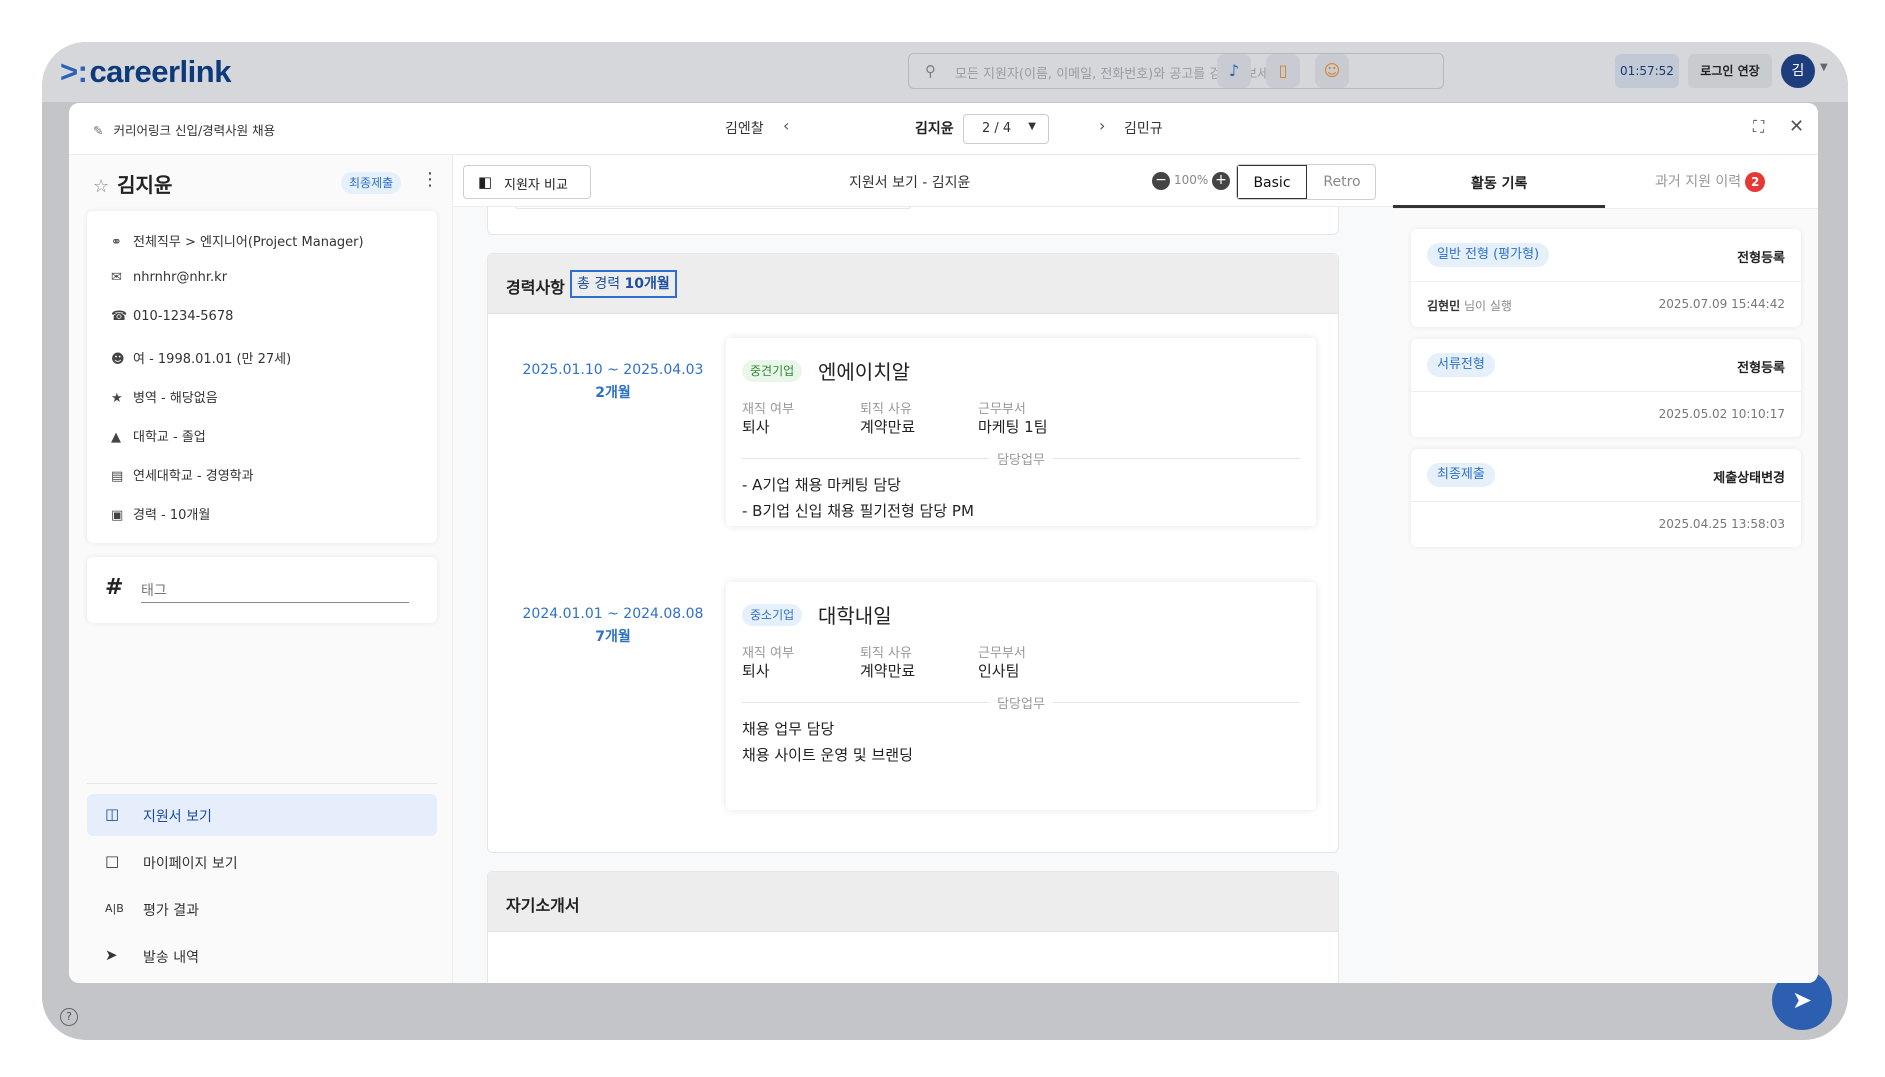 This screenshot has height=1077, width=1885. I want to click on duty-line: - B기업 신입 채용 필기전형 담당 PM, so click(858, 511).